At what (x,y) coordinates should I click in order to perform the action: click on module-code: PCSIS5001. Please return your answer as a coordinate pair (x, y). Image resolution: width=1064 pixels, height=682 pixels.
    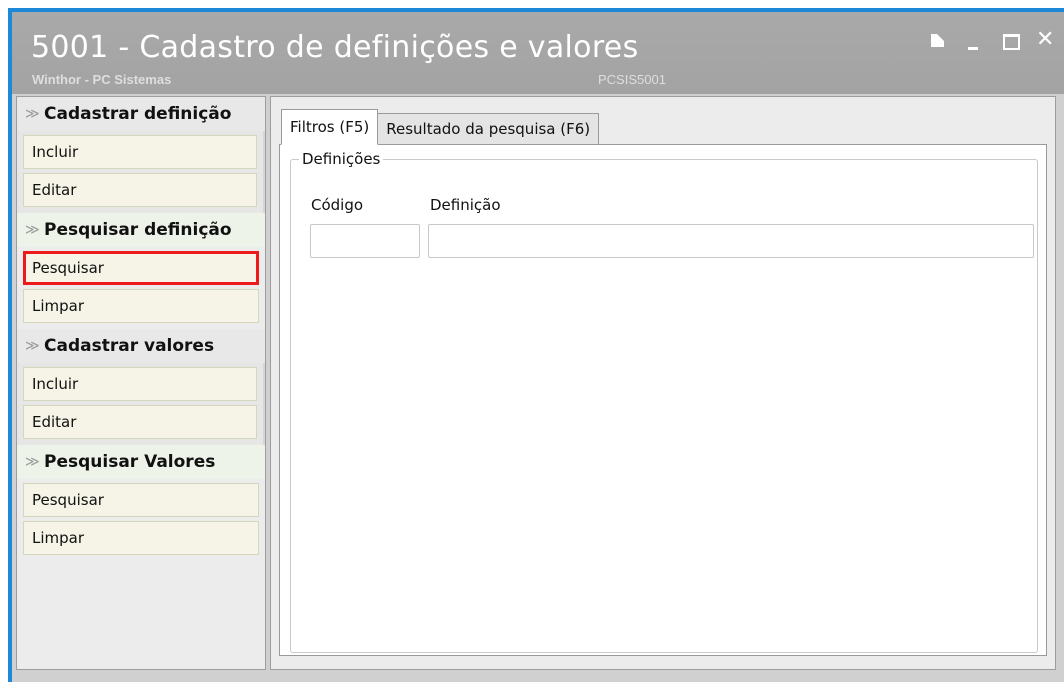
    Looking at the image, I should click on (632, 79).